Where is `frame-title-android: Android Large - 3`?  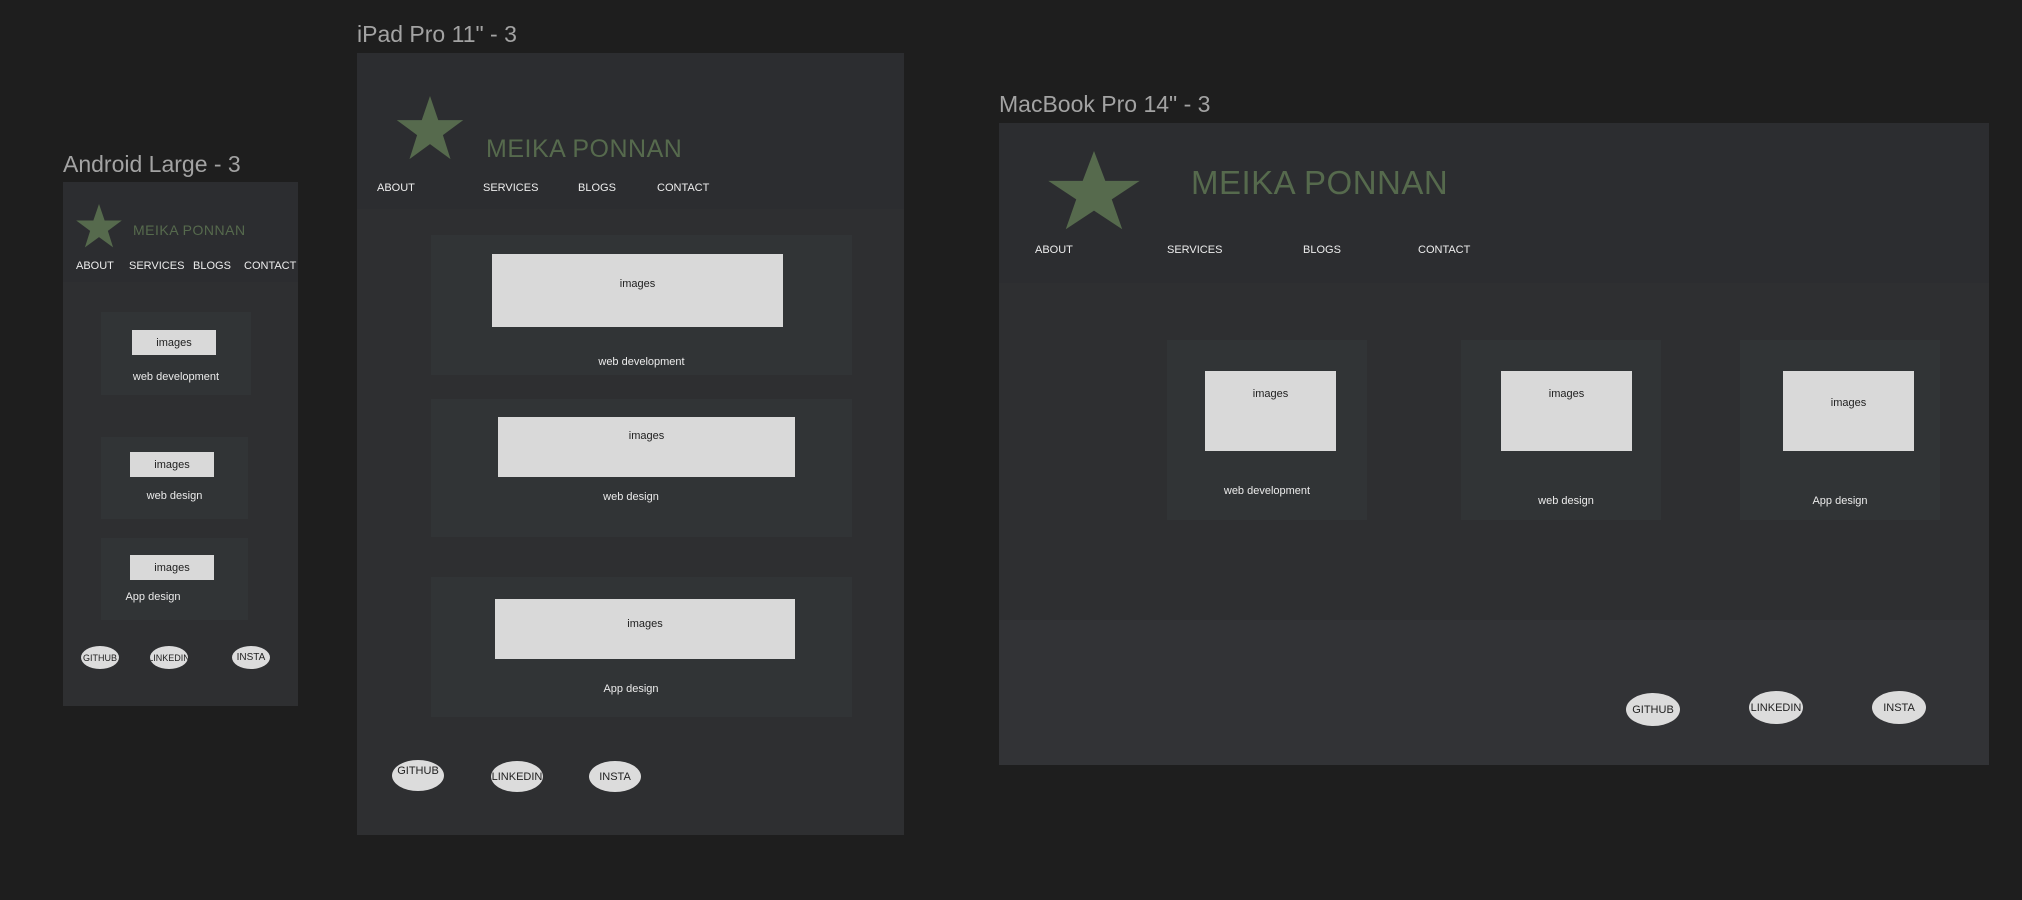 frame-title-android: Android Large - 3 is located at coordinates (152, 164).